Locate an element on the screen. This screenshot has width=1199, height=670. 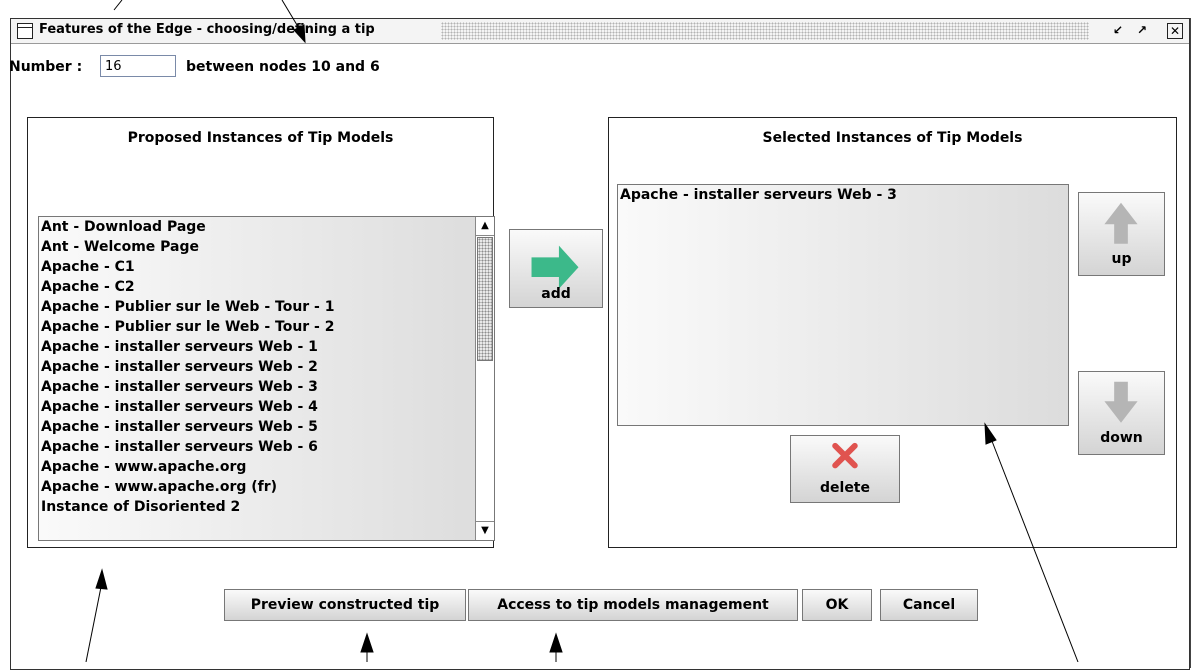
selected-title: Selected Instances of Tip Models is located at coordinates (892, 138).